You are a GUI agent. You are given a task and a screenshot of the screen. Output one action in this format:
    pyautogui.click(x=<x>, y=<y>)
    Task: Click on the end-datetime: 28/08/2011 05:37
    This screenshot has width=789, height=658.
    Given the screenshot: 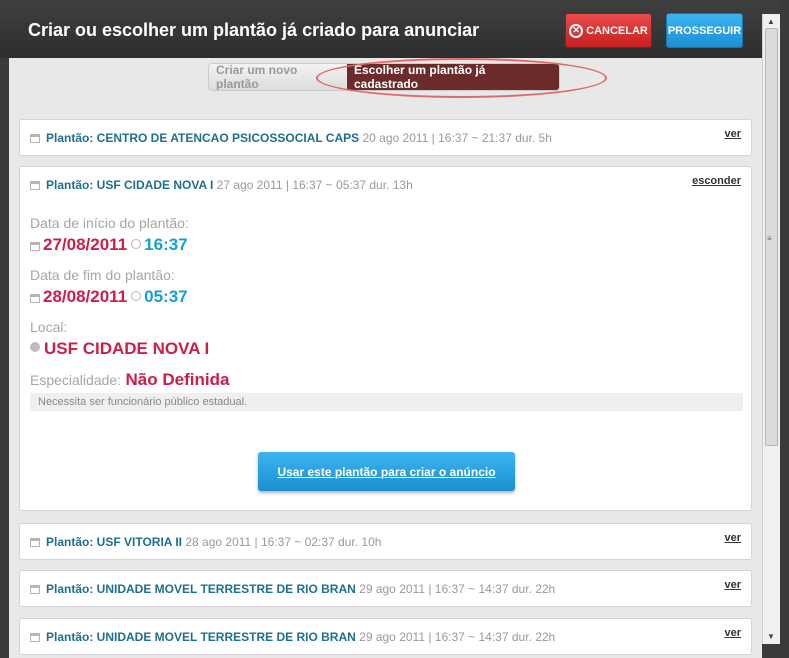 What is the action you would take?
    pyautogui.click(x=109, y=297)
    